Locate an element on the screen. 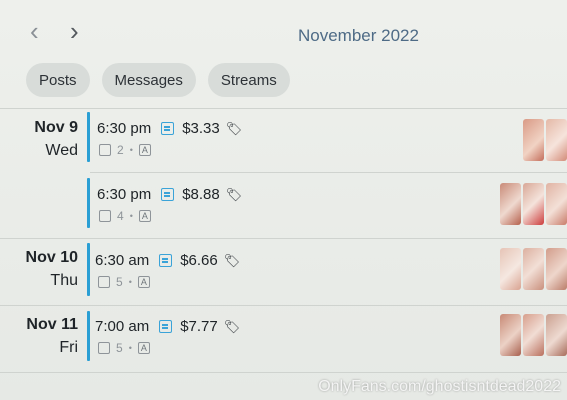  entry-line: 7:00 am $7.77 🏷 is located at coordinates (167, 326).